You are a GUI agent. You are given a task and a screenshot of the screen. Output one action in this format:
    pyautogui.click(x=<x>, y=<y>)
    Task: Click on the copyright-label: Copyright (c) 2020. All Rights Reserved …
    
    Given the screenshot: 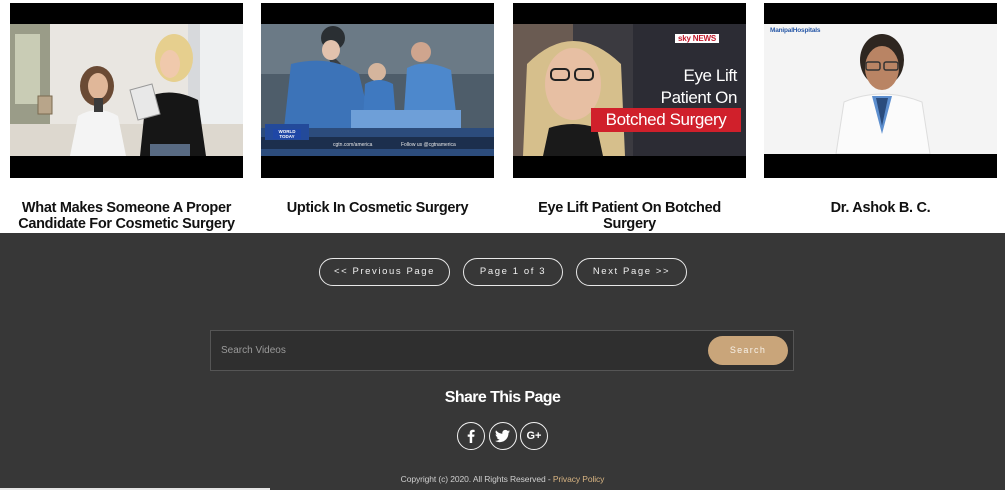 What is the action you would take?
    pyautogui.click(x=476, y=479)
    